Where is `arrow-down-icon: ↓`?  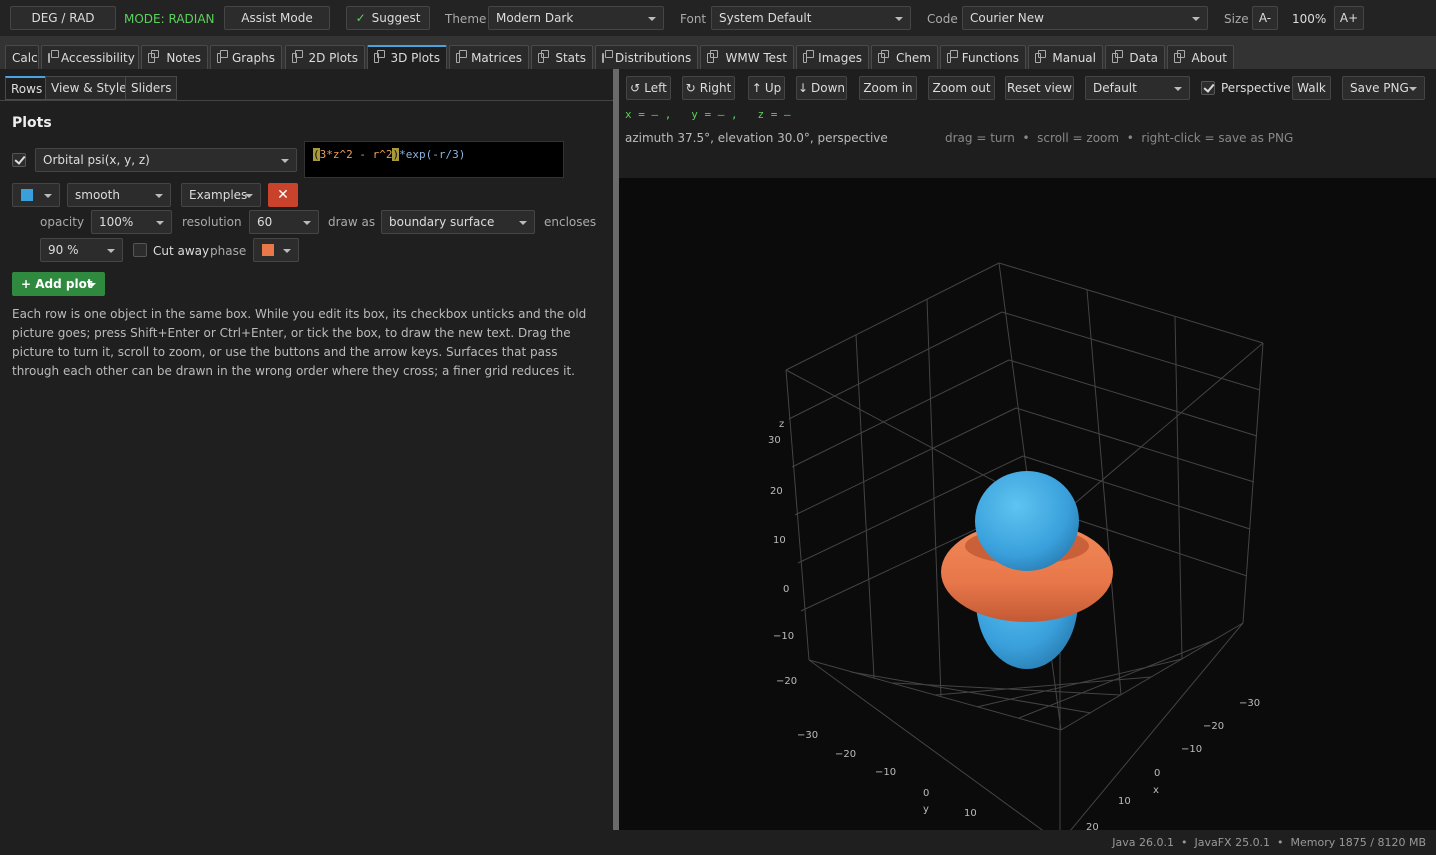
arrow-down-icon: ↓ is located at coordinates (803, 88).